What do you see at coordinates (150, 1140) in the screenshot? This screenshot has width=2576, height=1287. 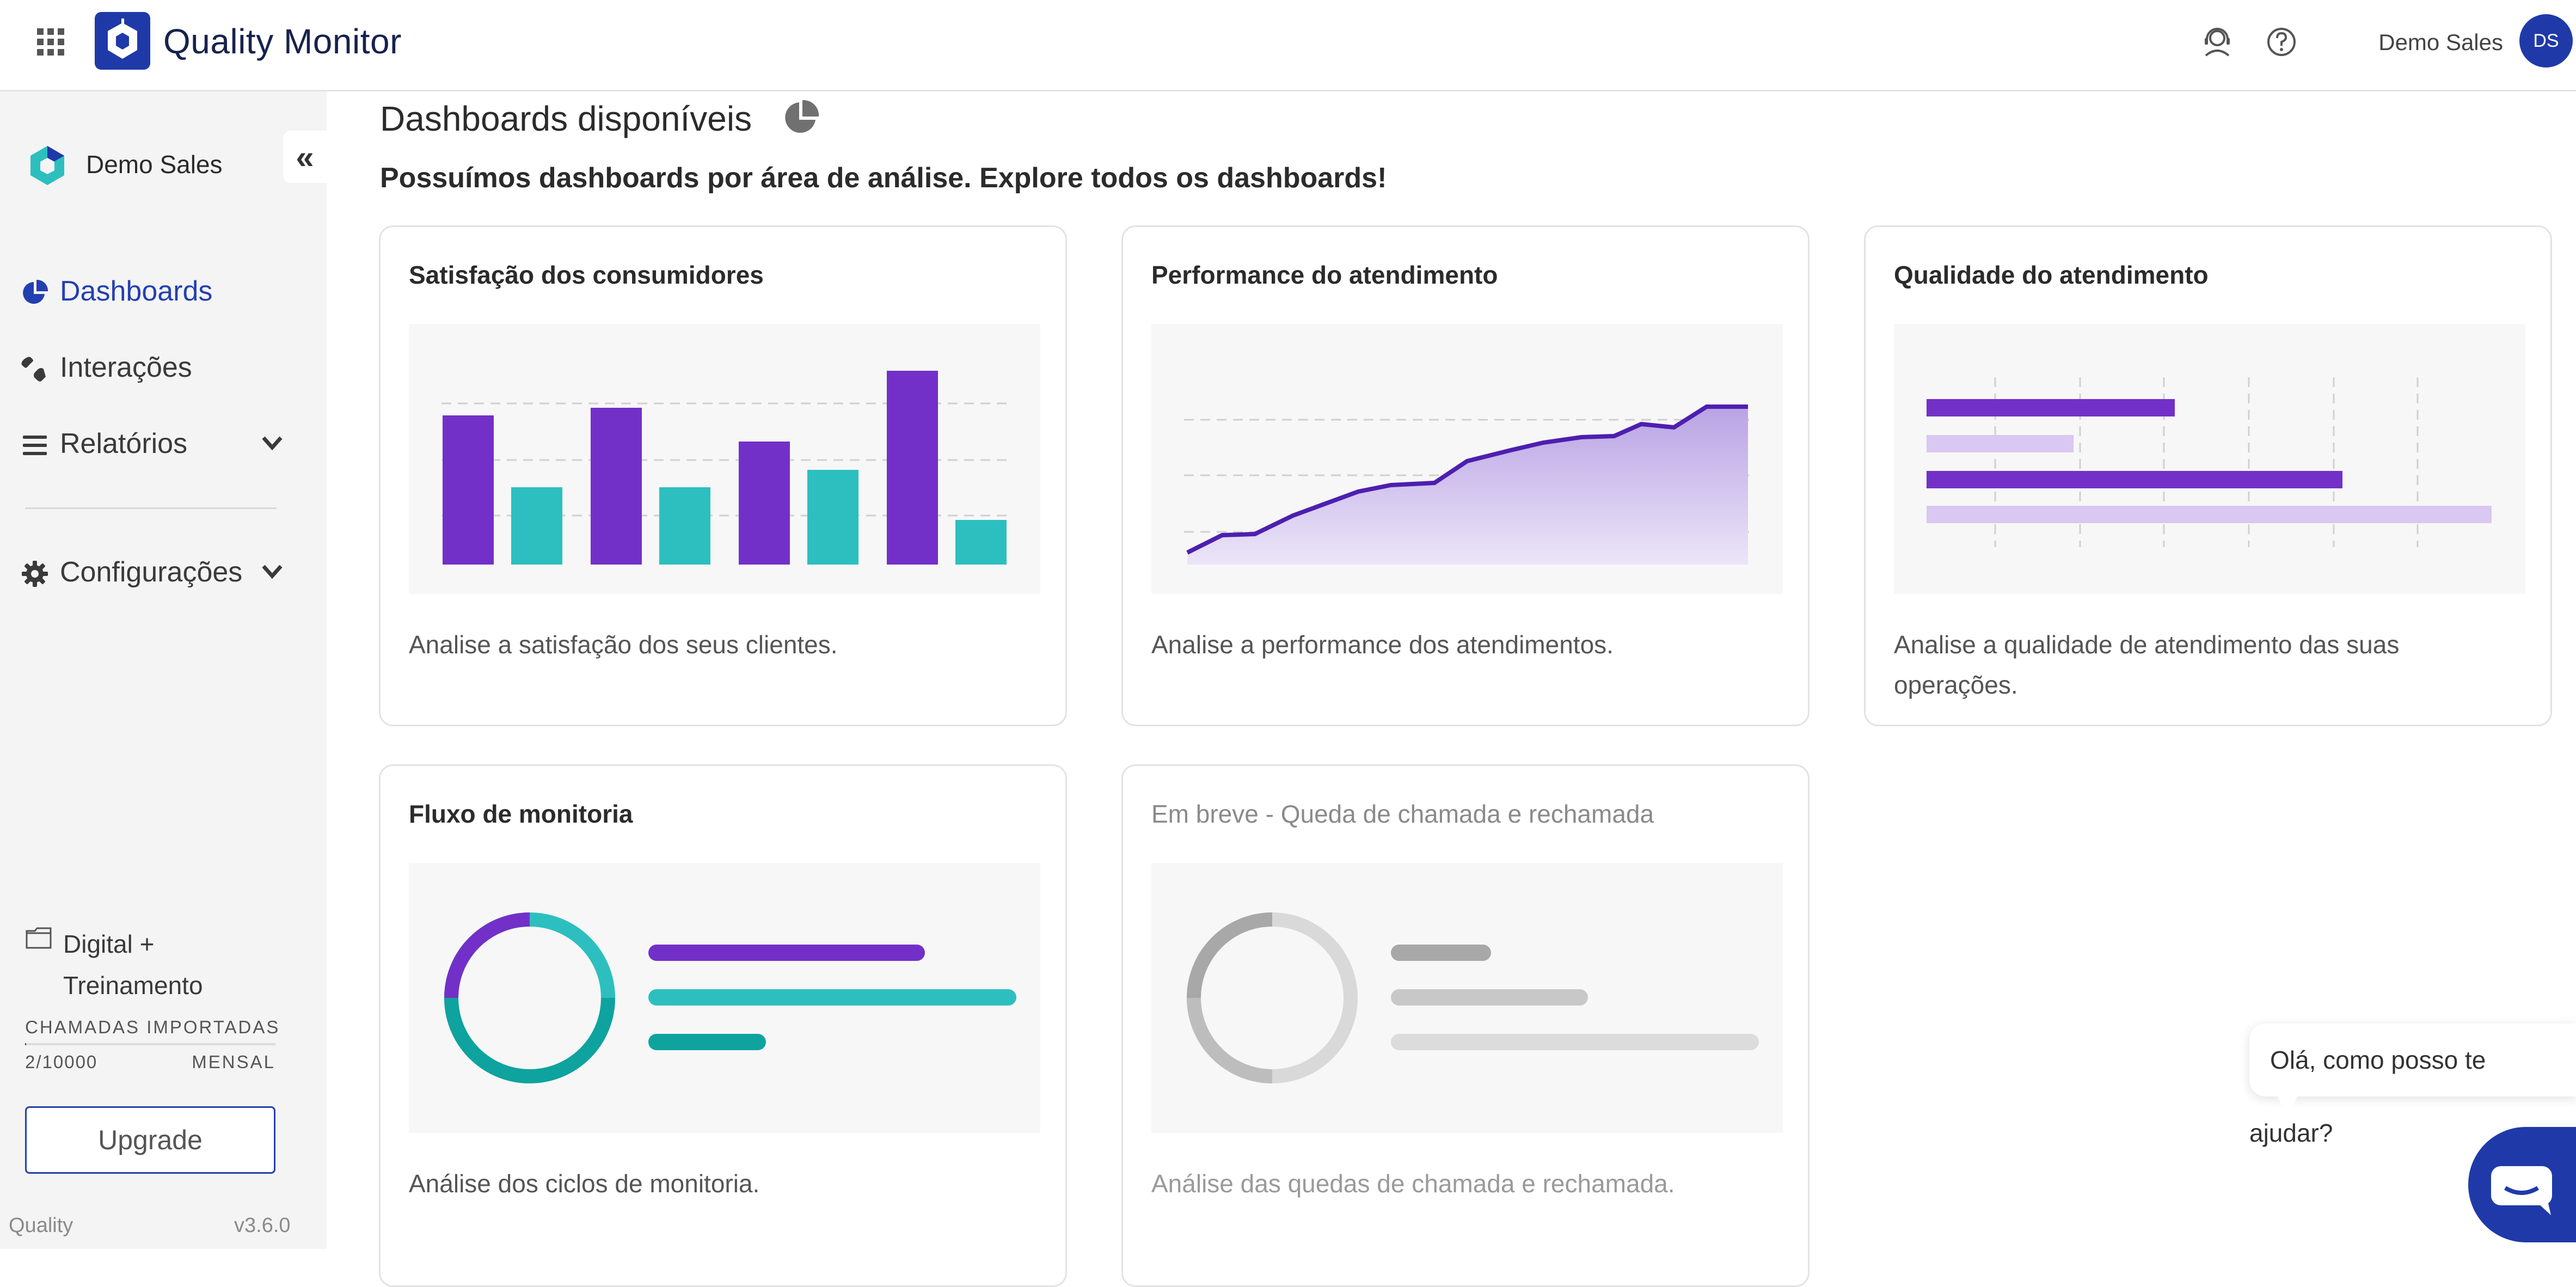 I see `upgrade-button: Upgrade` at bounding box center [150, 1140].